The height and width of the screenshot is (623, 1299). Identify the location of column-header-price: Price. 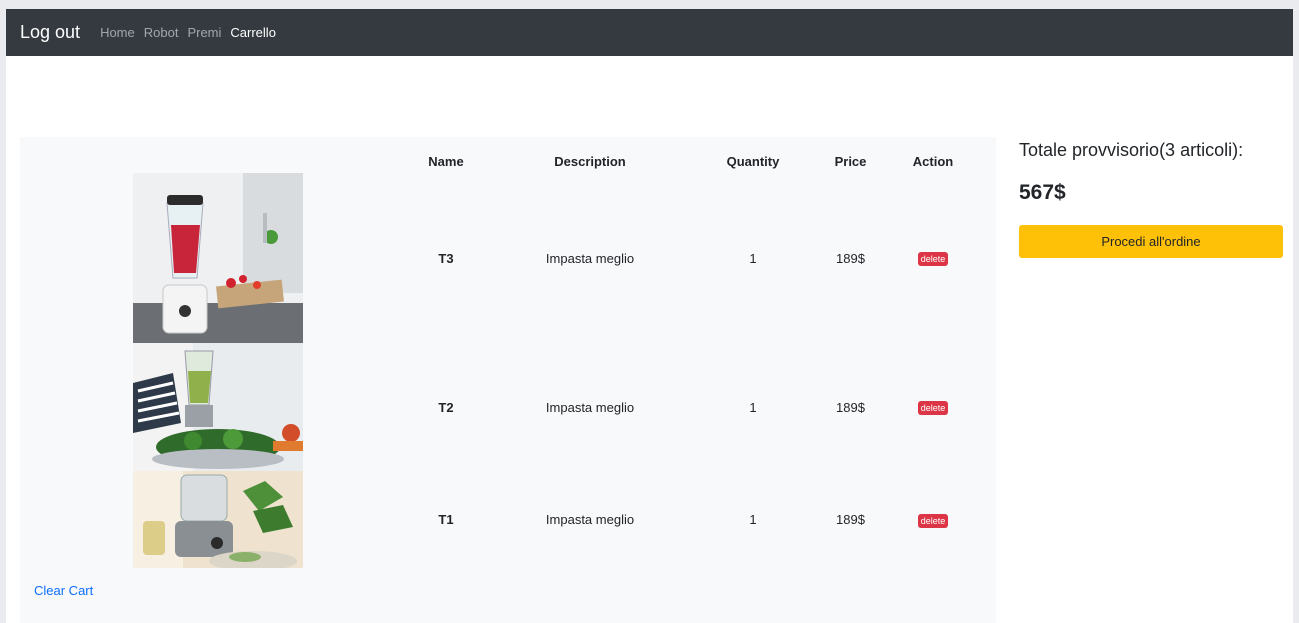
(850, 161).